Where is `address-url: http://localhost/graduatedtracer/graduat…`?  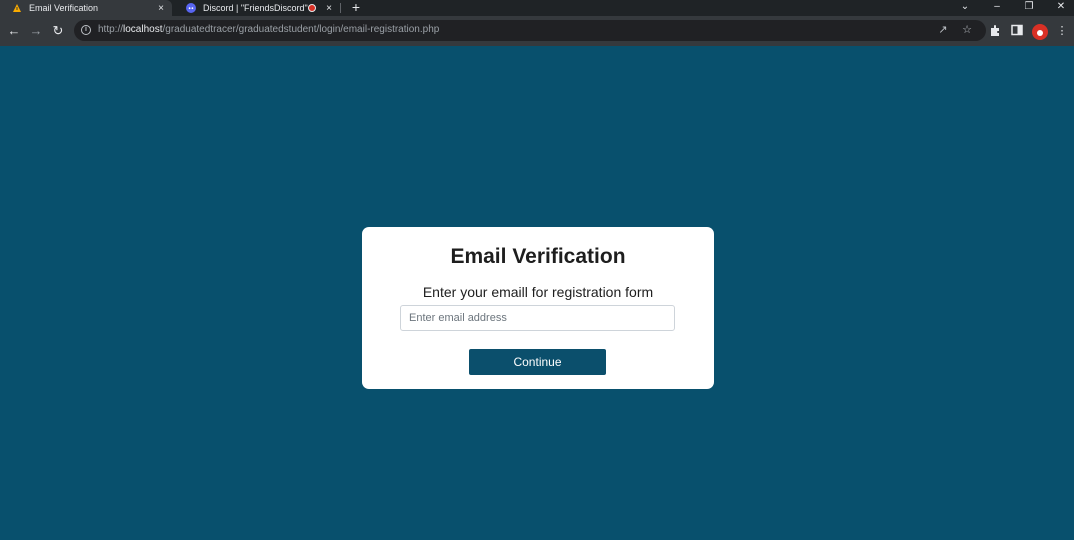 address-url: http://localhost/graduatedtracer/graduat… is located at coordinates (269, 29).